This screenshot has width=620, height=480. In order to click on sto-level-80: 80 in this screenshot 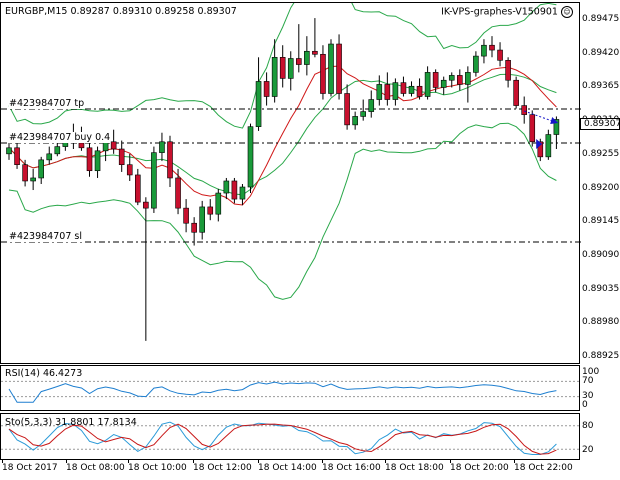, I will do `click(588, 426)`.